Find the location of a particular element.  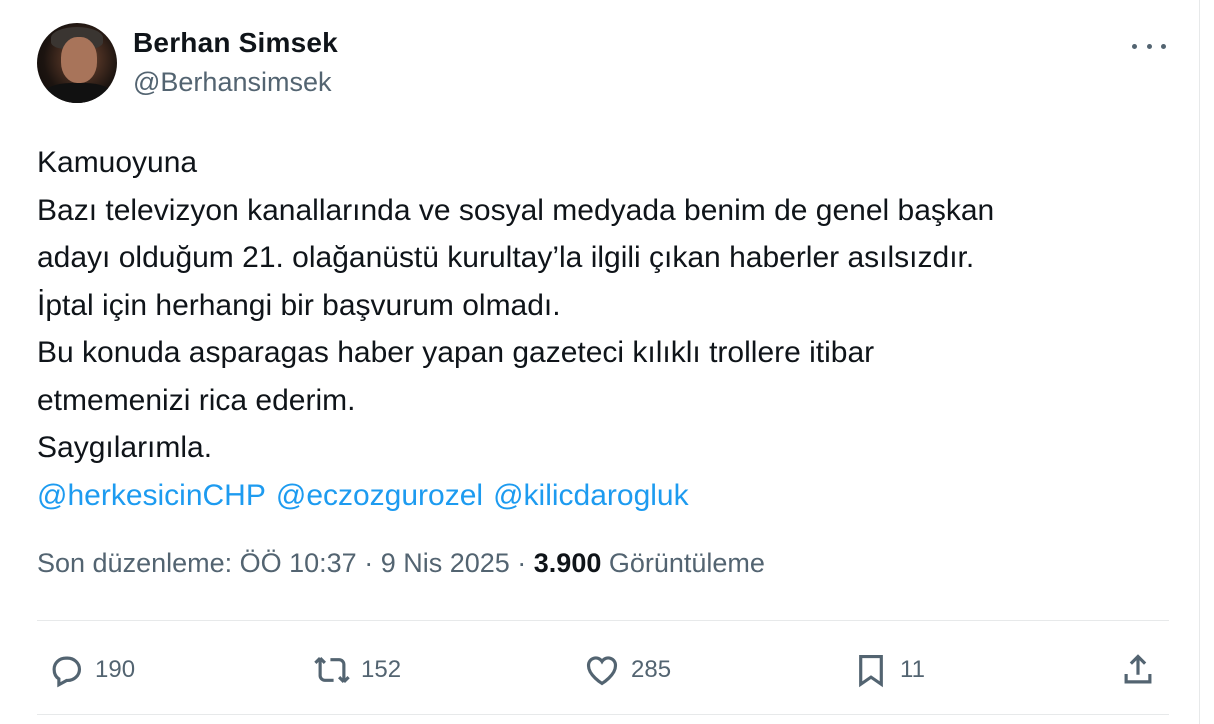

share-icon is located at coordinates (1138, 669).